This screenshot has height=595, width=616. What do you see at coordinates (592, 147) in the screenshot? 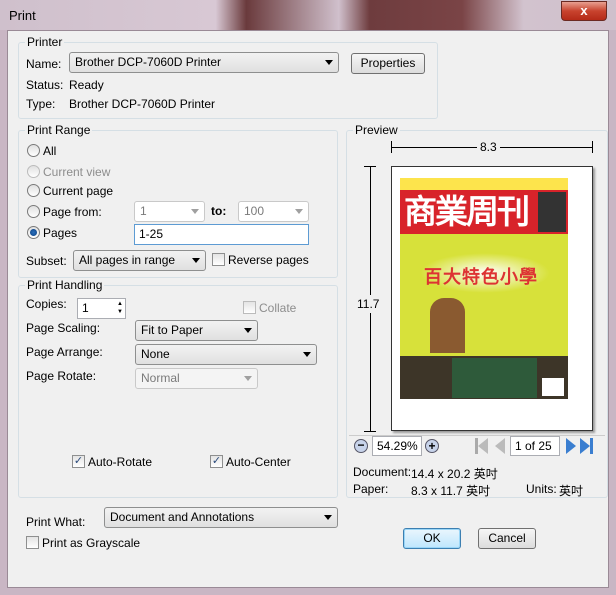
I see `width-tick-right` at bounding box center [592, 147].